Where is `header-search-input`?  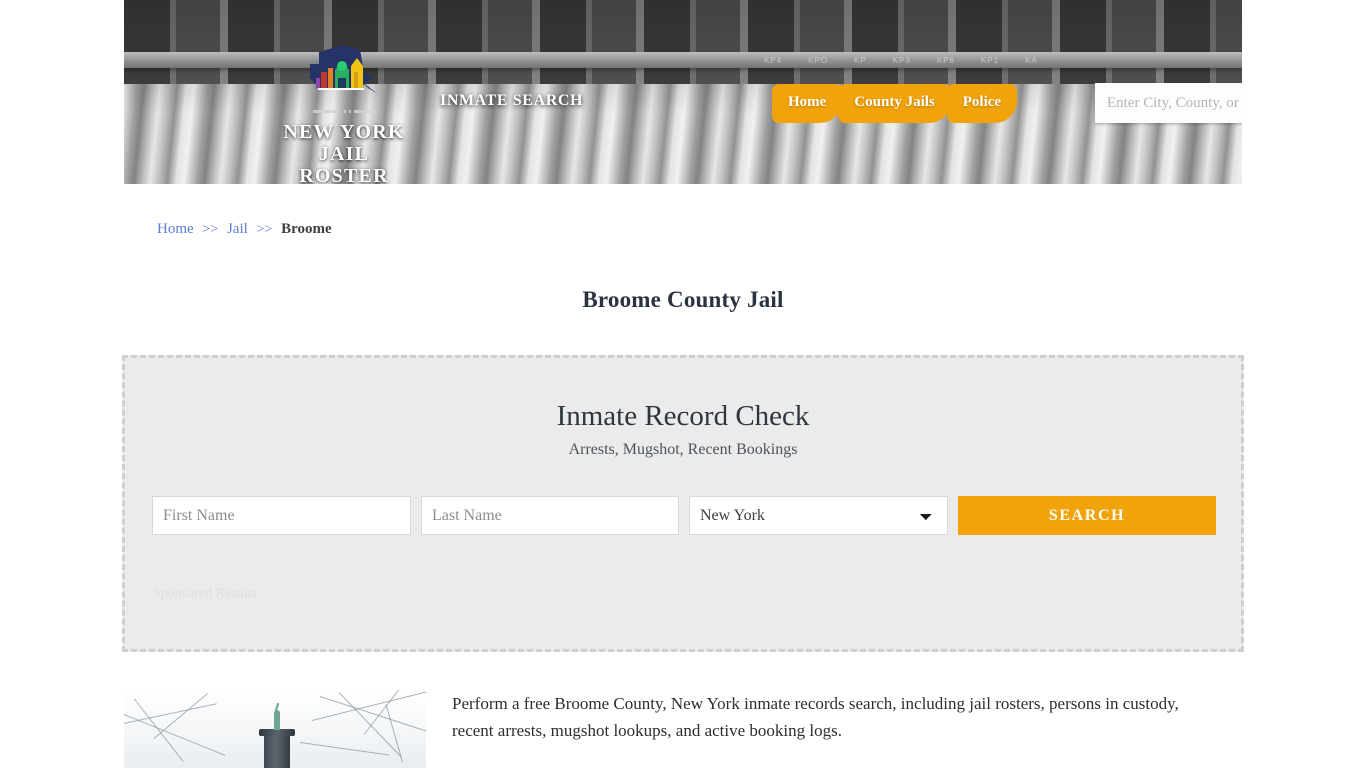
header-search-input is located at coordinates (1168, 103).